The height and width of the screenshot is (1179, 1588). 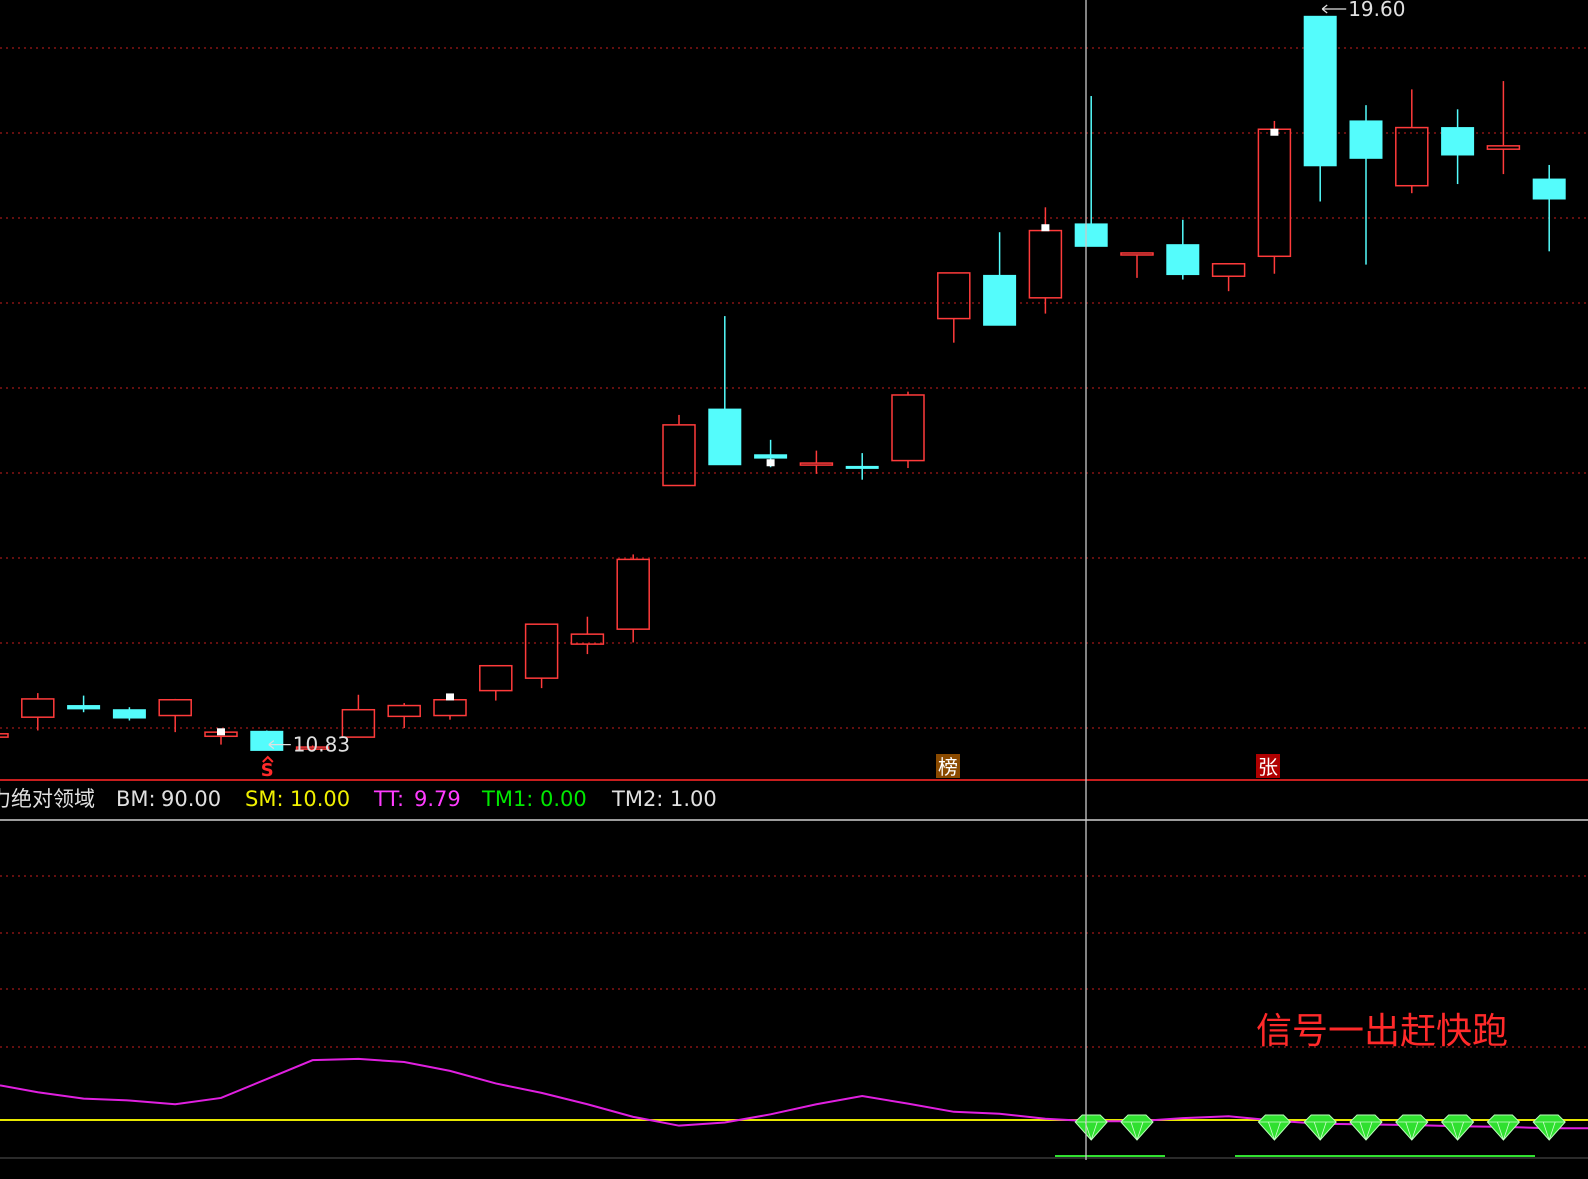 I want to click on readout-label: TT:, so click(x=388, y=799).